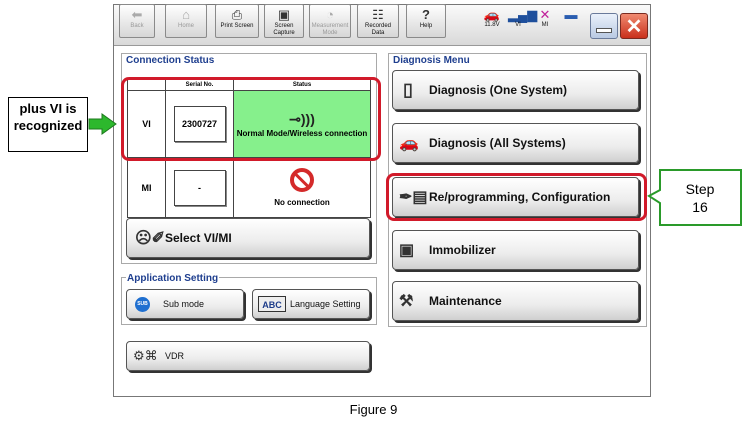 The image size is (747, 425). Describe the element at coordinates (170, 60) in the screenshot. I see `connection-status-title: Connection Status` at that location.